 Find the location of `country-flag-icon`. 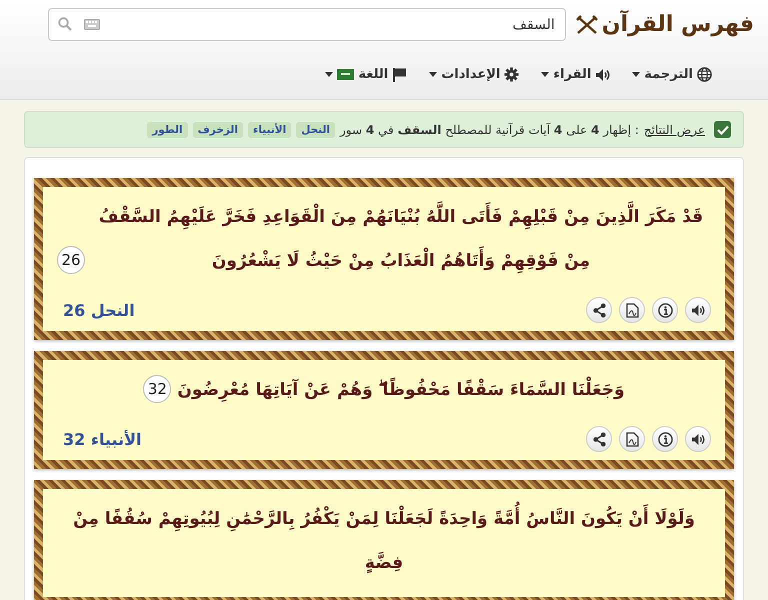

country-flag-icon is located at coordinates (345, 74).